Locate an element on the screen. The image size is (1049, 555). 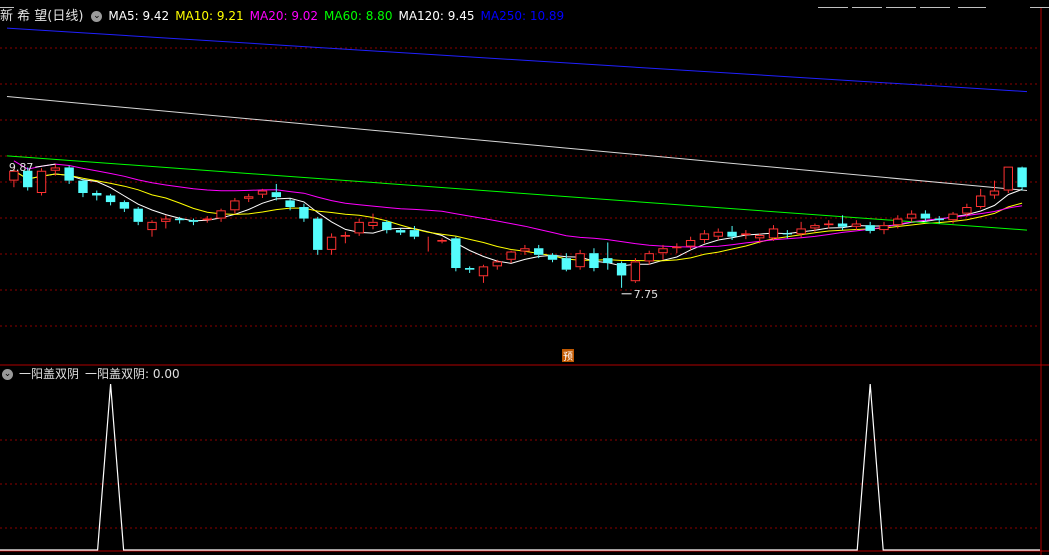
high-price-label: 9.87 is located at coordinates (21, 167).